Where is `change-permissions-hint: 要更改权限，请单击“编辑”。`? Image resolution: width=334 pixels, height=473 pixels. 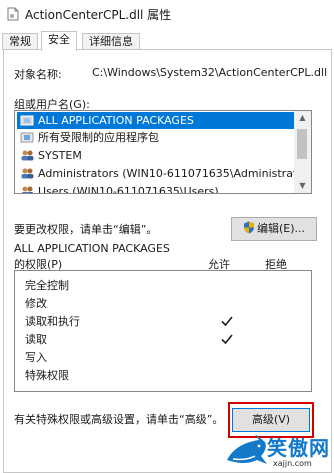 change-permissions-hint: 要更改权限，请单击“编辑”。 is located at coordinates (86, 229).